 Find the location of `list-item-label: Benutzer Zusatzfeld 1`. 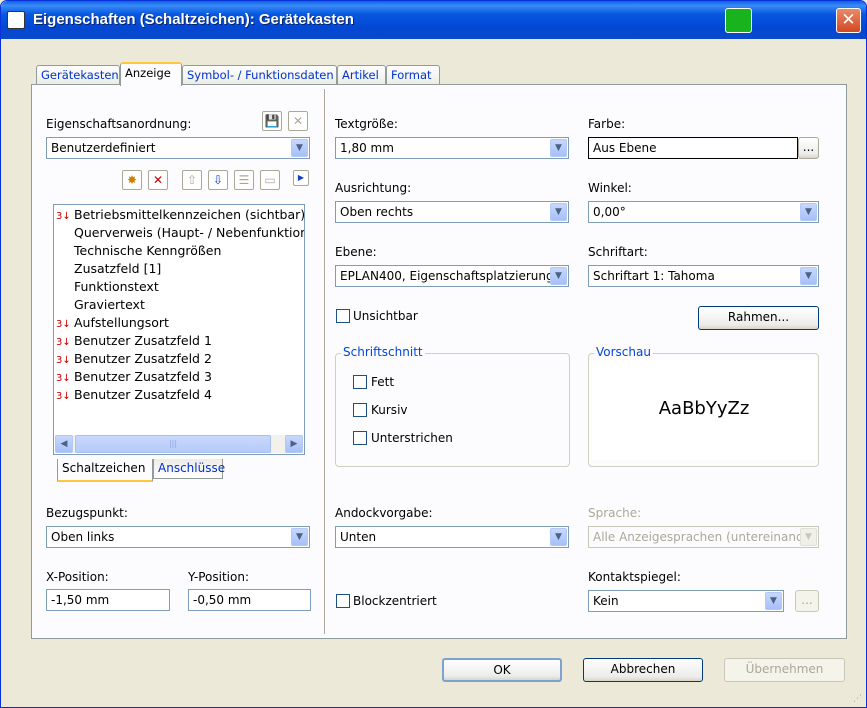

list-item-label: Benutzer Zusatzfeld 1 is located at coordinates (143, 340).